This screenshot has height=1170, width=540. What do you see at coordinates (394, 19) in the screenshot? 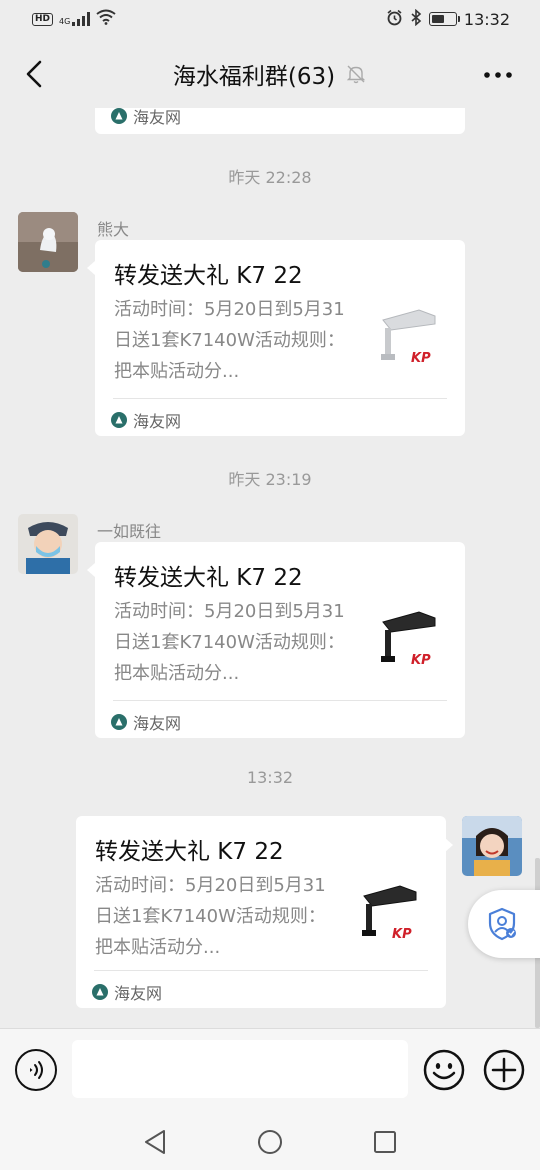
I see `alarm-icon` at bounding box center [394, 19].